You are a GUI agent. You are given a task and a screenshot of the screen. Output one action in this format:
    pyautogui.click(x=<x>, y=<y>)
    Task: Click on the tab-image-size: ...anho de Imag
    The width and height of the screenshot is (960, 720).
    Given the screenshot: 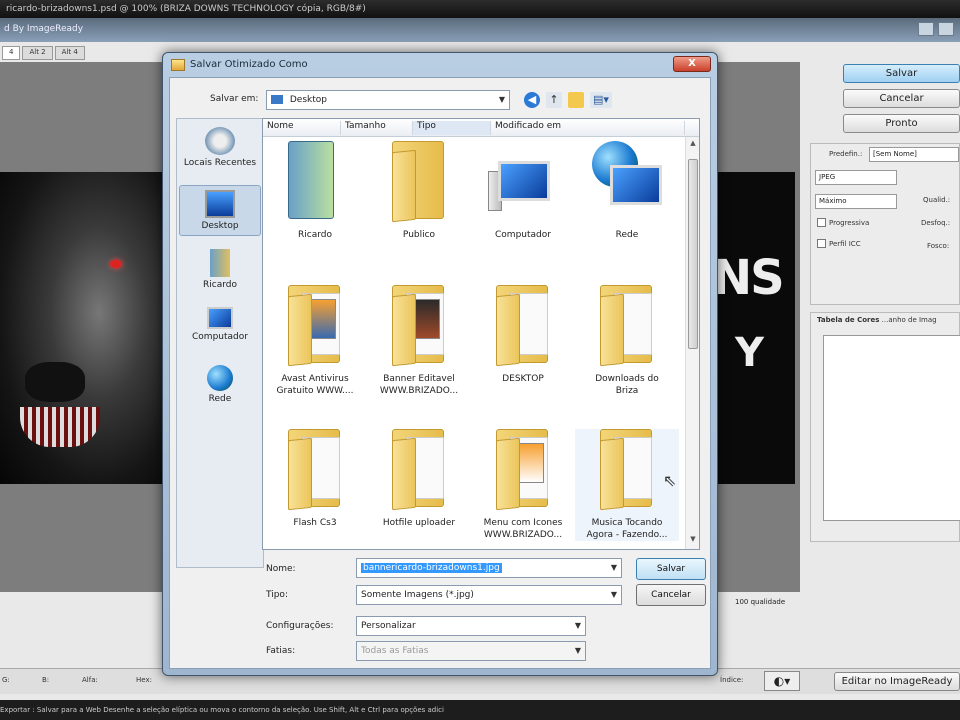 What is the action you would take?
    pyautogui.click(x=909, y=320)
    